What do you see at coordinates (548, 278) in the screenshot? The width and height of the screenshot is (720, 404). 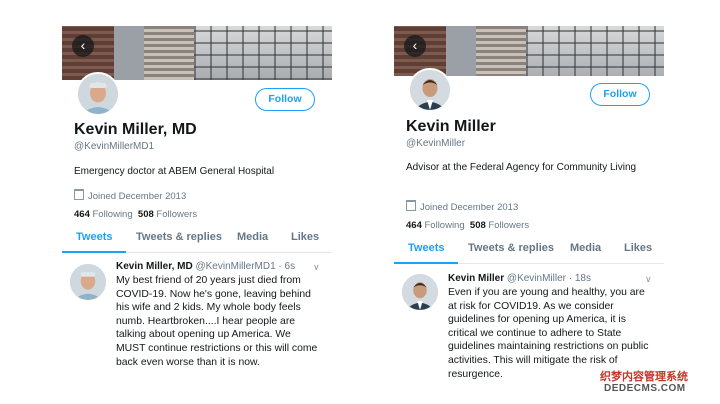 I see `tweet-handle-time: @KevinMiller · 18s` at bounding box center [548, 278].